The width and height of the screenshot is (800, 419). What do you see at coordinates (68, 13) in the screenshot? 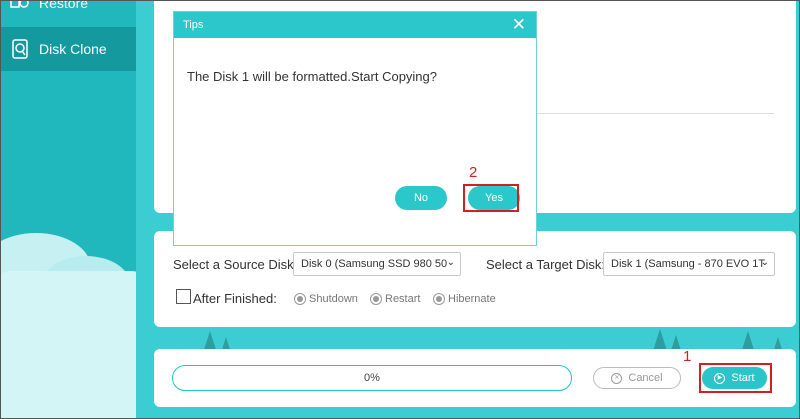
I see `sidebar-item-restore: Restore` at bounding box center [68, 13].